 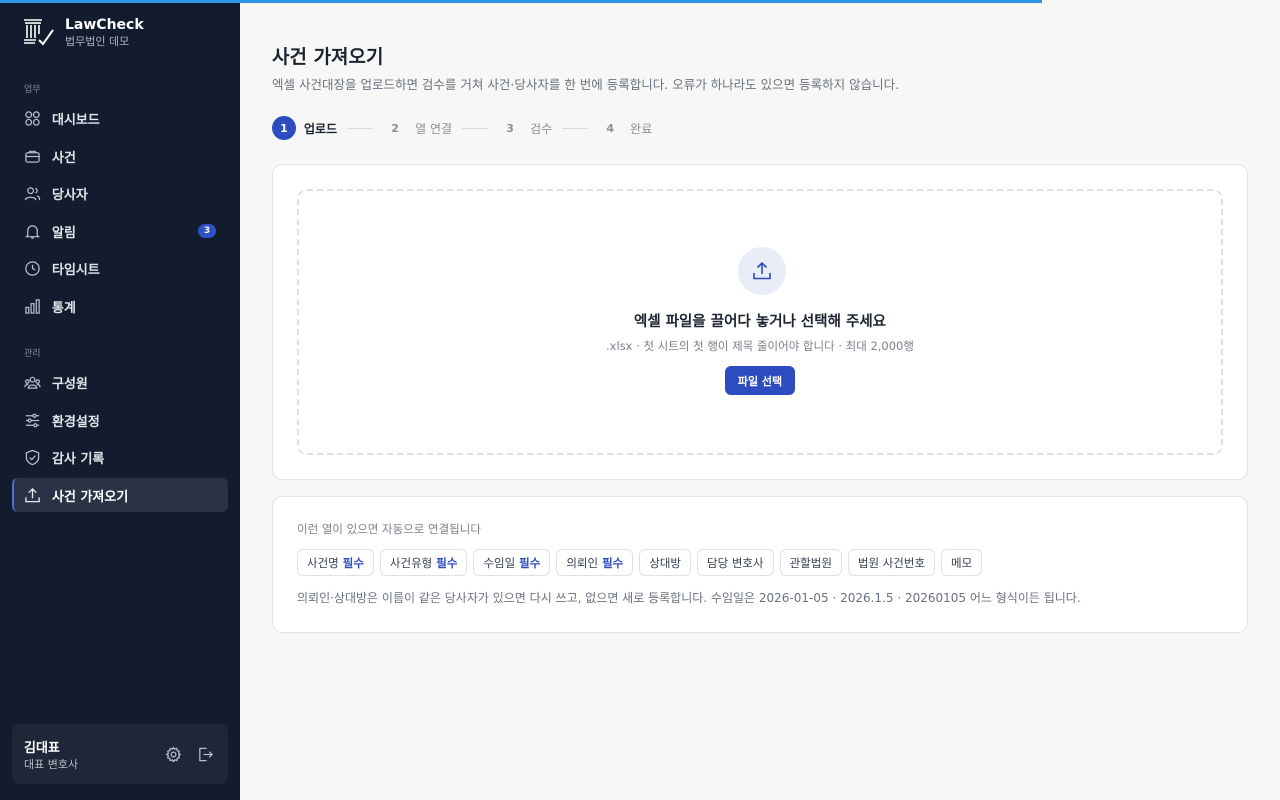 I want to click on sidebar-item-label: 타임시트, so click(x=76, y=270).